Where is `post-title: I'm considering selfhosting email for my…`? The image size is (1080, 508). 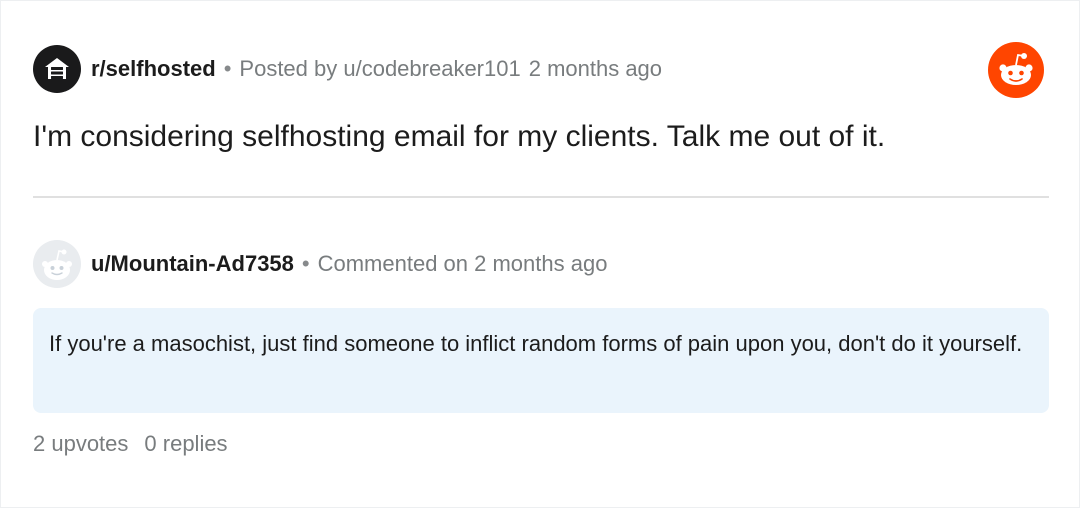 post-title: I'm considering selfhosting email for my… is located at coordinates (533, 137).